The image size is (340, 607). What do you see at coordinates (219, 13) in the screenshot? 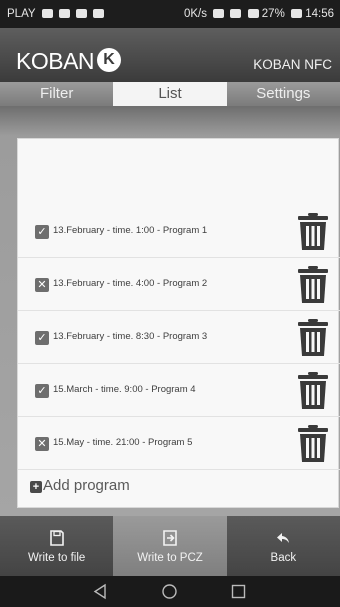
I see `nfc-icon` at bounding box center [219, 13].